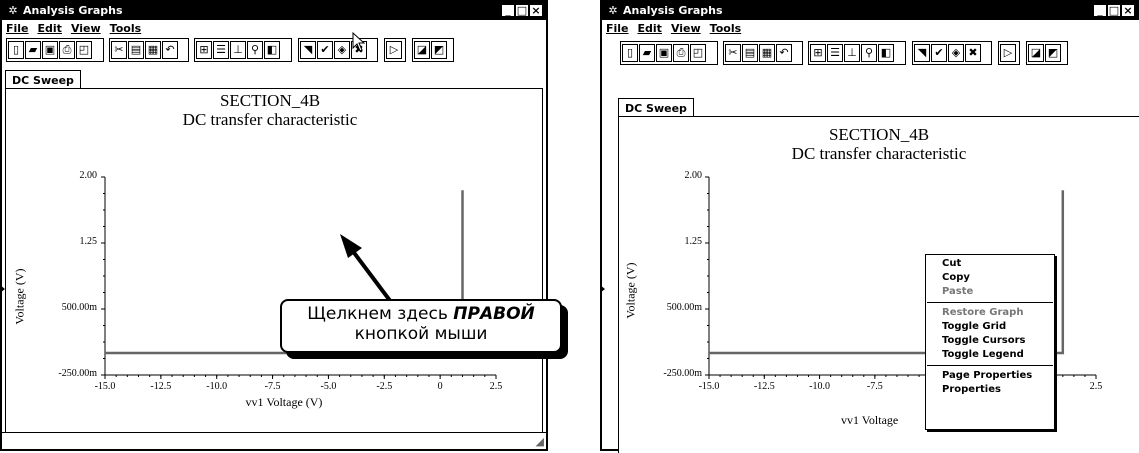  I want to click on toolbar-group-export: ▷, so click(1009, 53).